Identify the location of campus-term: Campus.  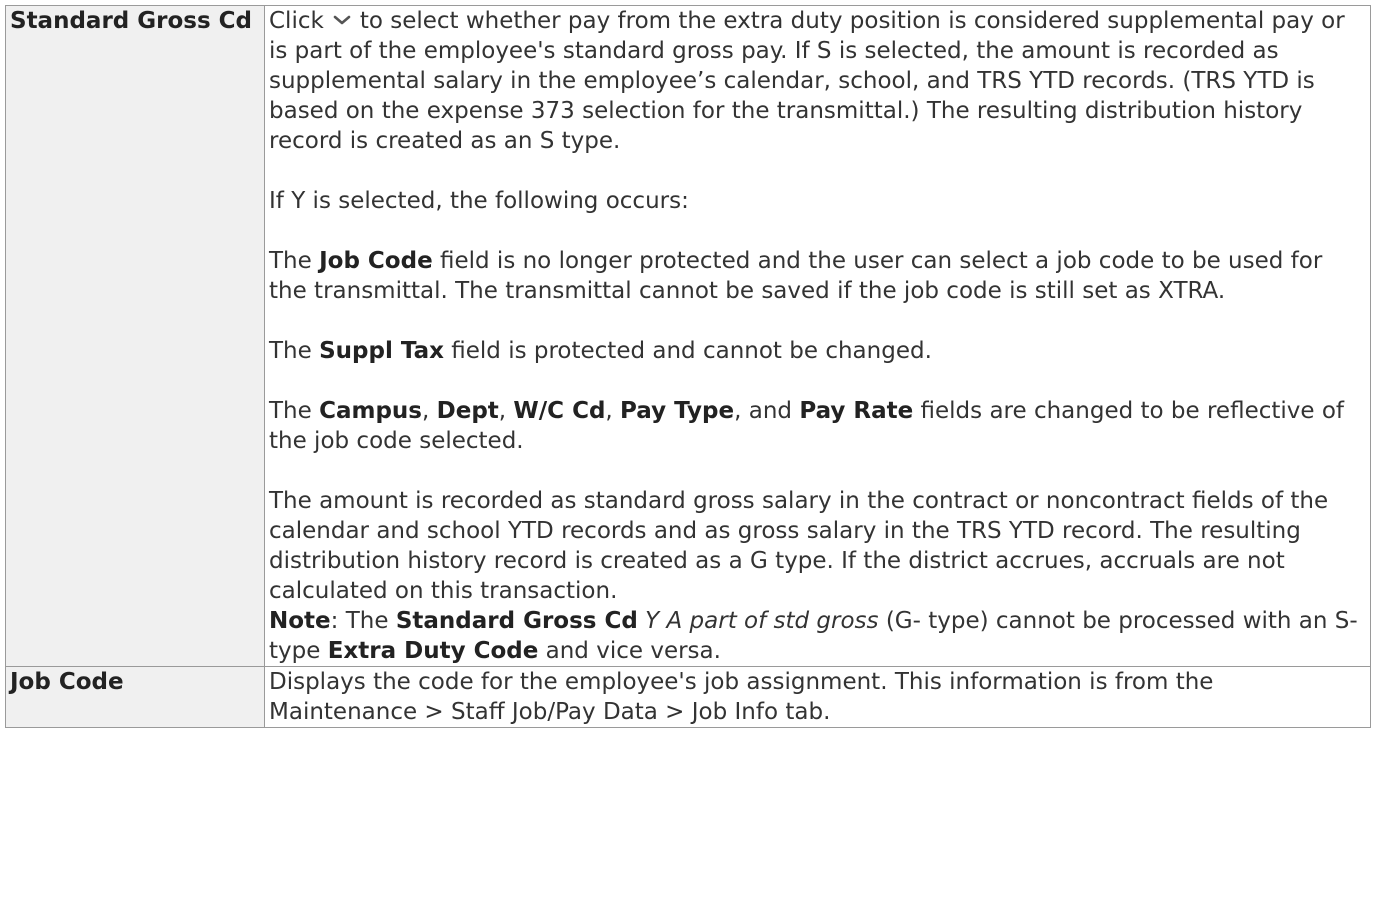
(370, 411).